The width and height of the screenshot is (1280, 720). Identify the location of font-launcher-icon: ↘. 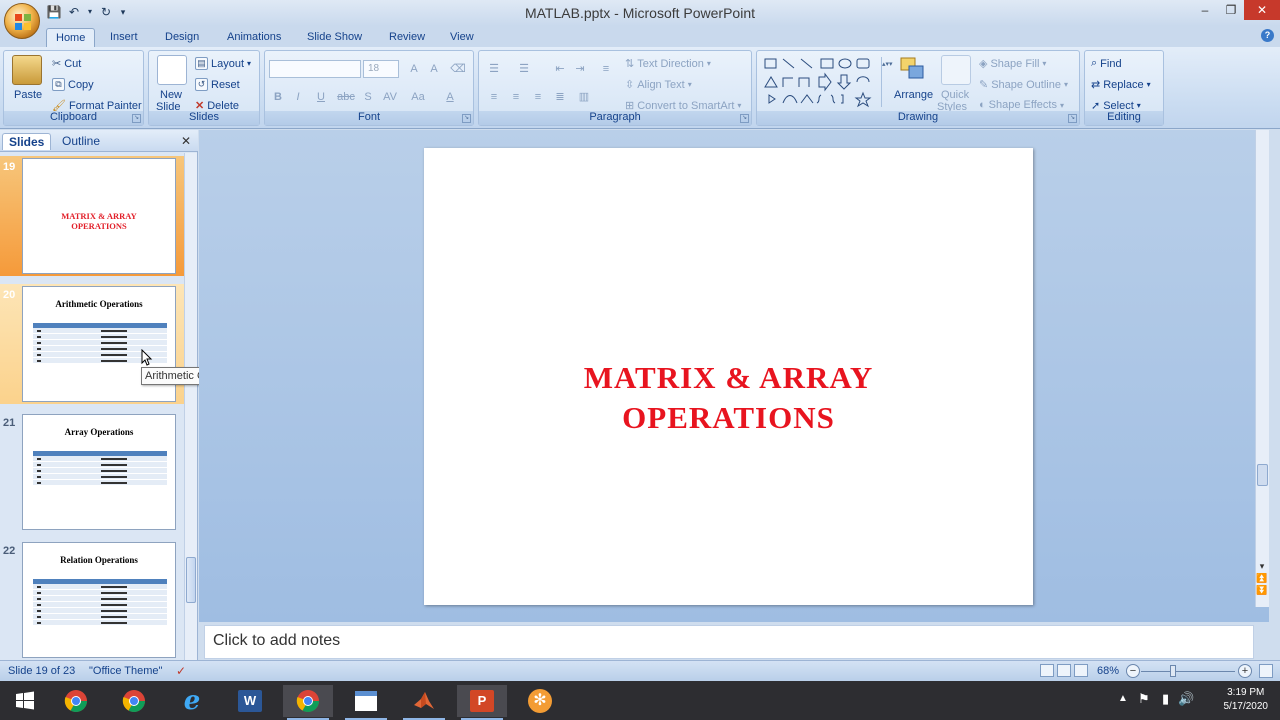
(466, 118).